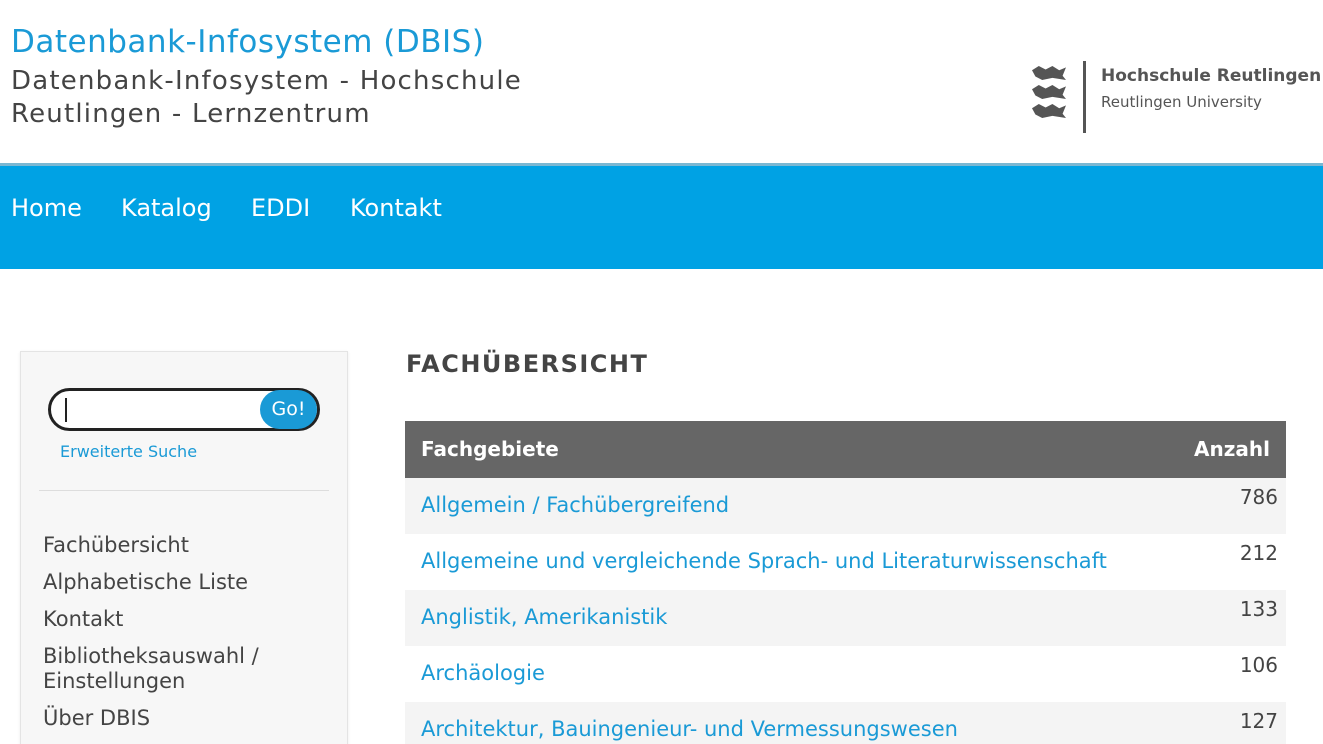 The image size is (1323, 744). I want to click on logo-subtitle: Reutlingen University, so click(1181, 102).